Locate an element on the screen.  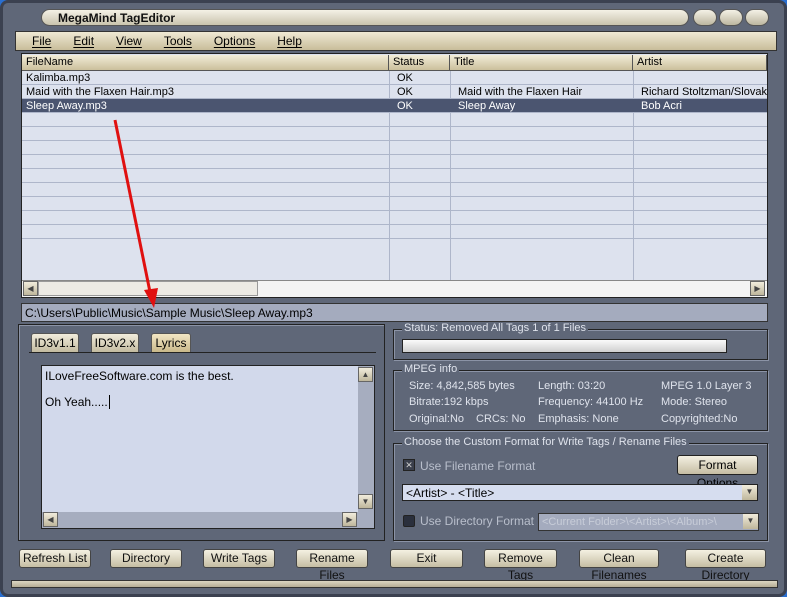
mpeg-length: Length: 03:20 is located at coordinates (572, 386).